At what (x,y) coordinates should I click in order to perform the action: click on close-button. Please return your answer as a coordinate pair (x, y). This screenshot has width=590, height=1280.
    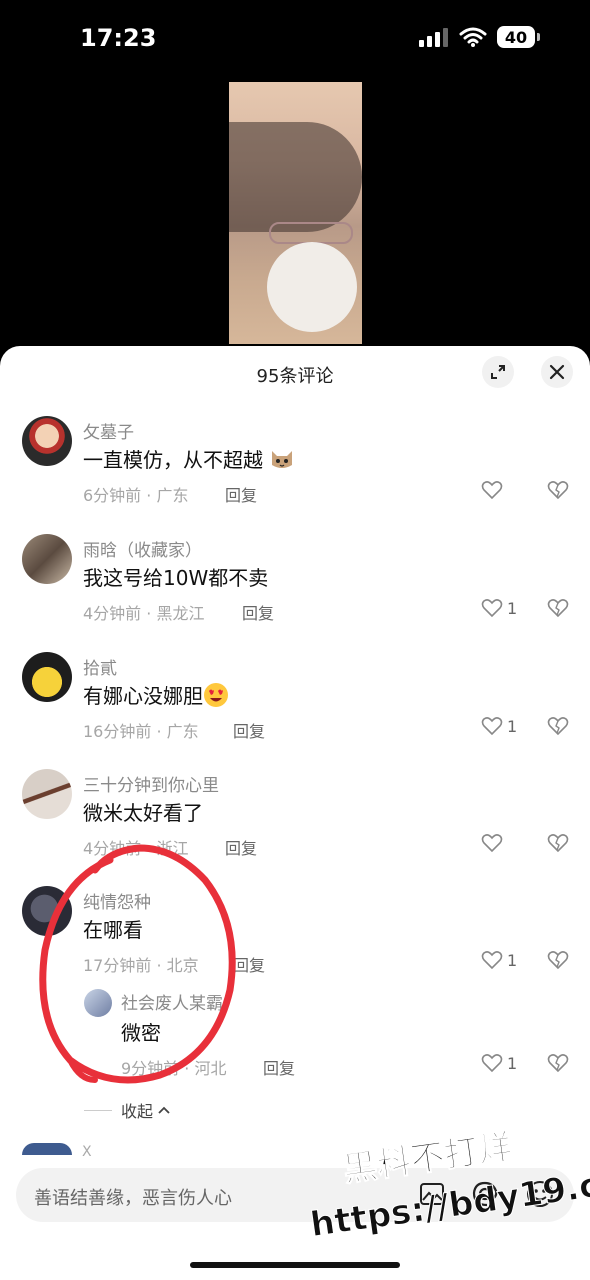
    Looking at the image, I should click on (557, 372).